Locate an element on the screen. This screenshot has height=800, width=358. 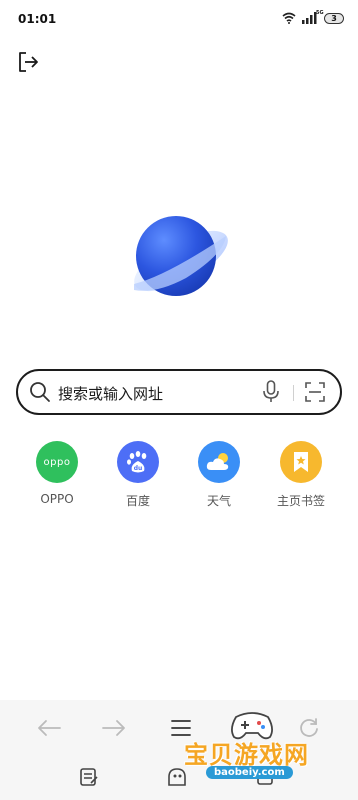
shortcut-label: 百度 is located at coordinates (137, 501).